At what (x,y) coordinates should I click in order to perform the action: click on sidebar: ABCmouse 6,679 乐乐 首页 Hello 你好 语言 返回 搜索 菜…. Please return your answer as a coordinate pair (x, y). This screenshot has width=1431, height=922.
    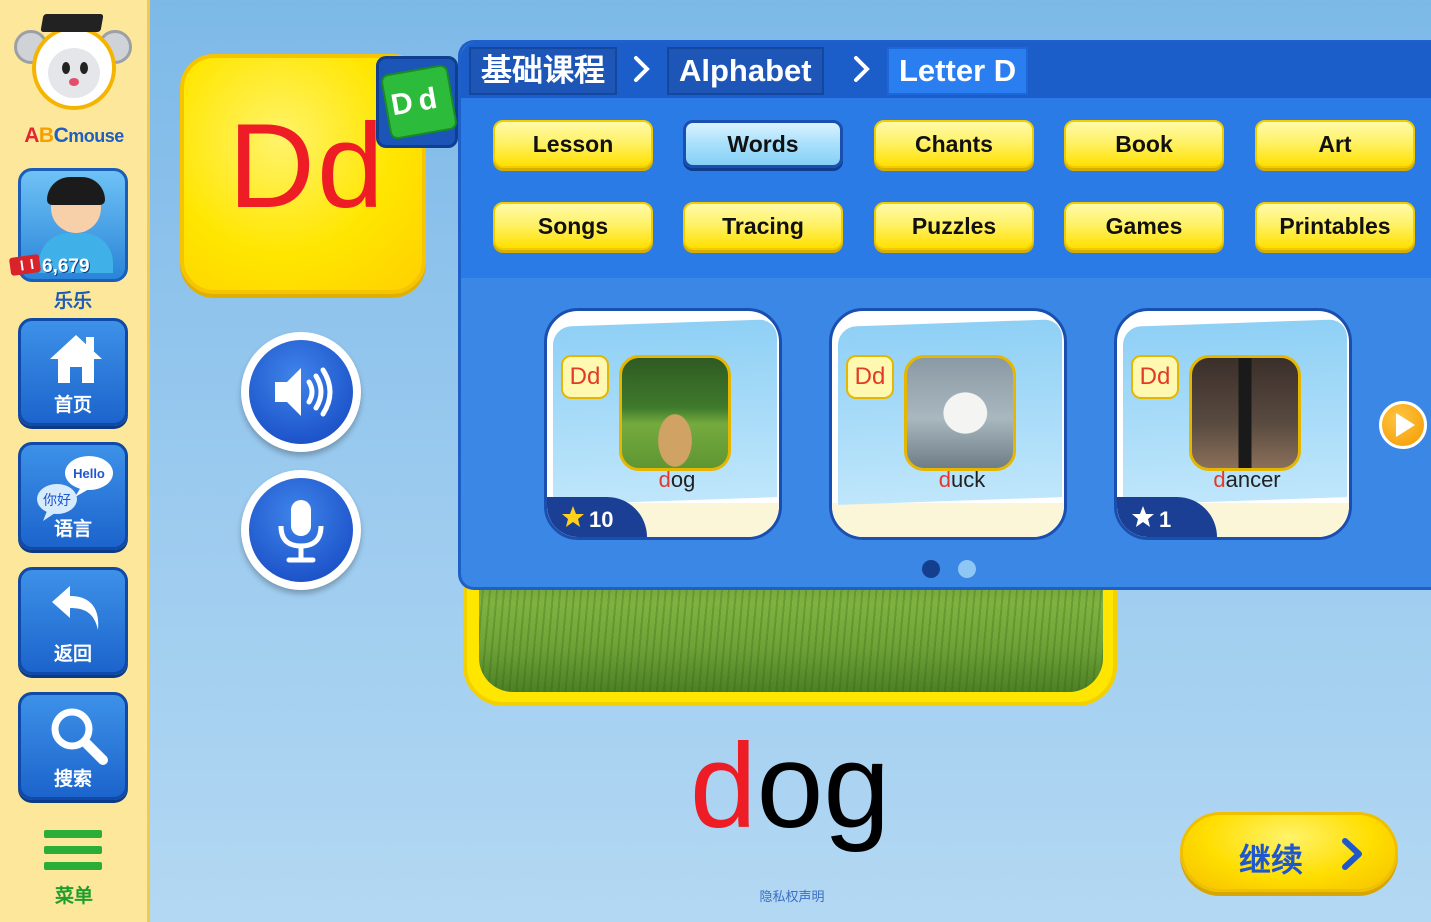
    Looking at the image, I should click on (75, 461).